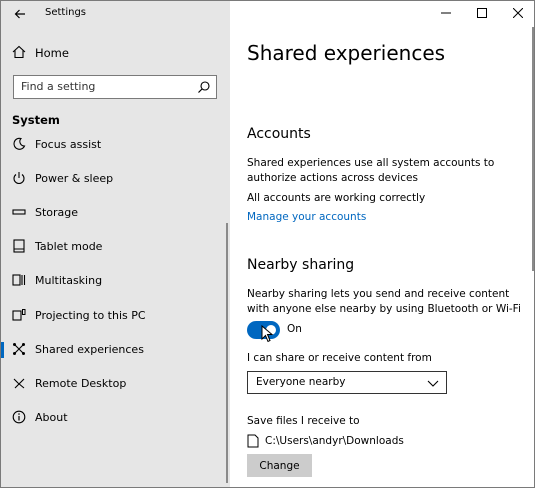 This screenshot has width=535, height=488. Describe the element at coordinates (115, 213) in the screenshot. I see `sidebar-item-storage: Storage` at that location.